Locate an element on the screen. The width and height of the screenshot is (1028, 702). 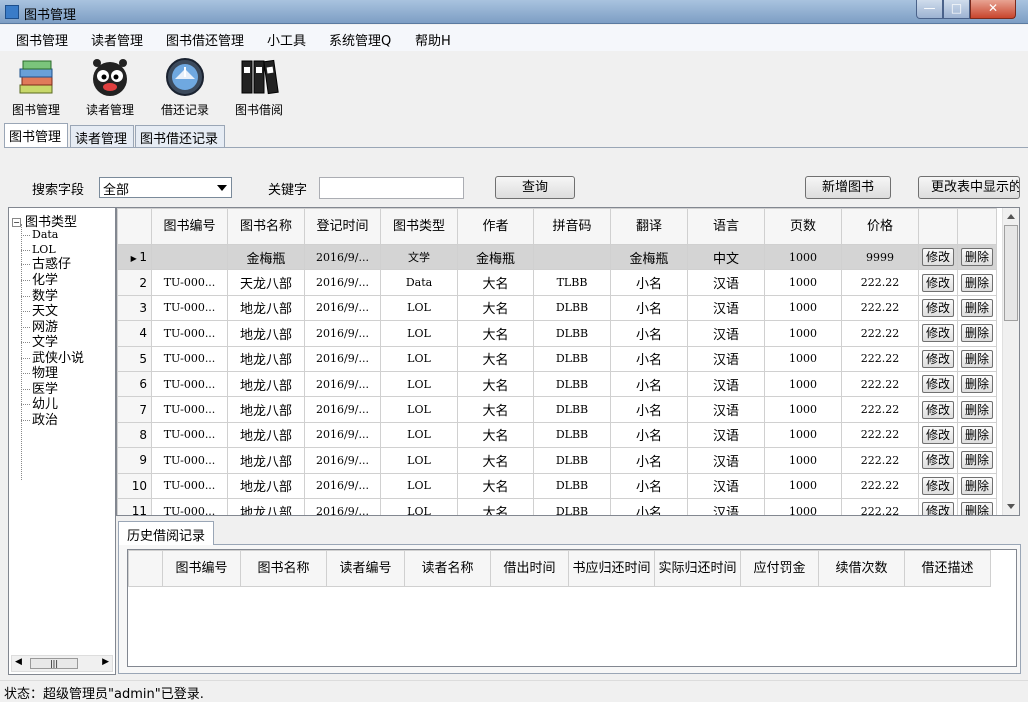
column-header: 图书类型 is located at coordinates (419, 226).